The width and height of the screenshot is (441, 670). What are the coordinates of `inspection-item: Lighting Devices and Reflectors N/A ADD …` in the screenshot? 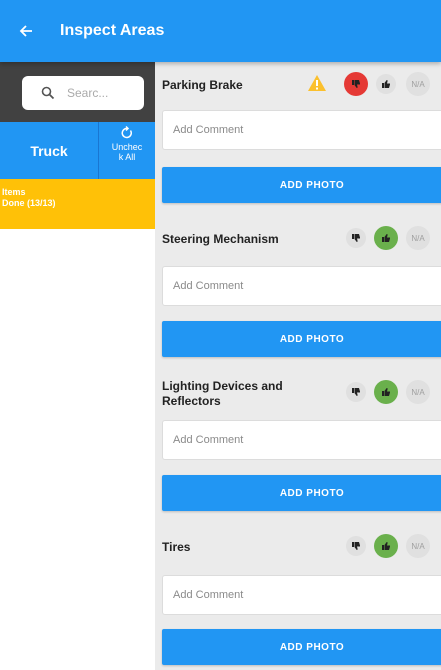 It's located at (301, 444).